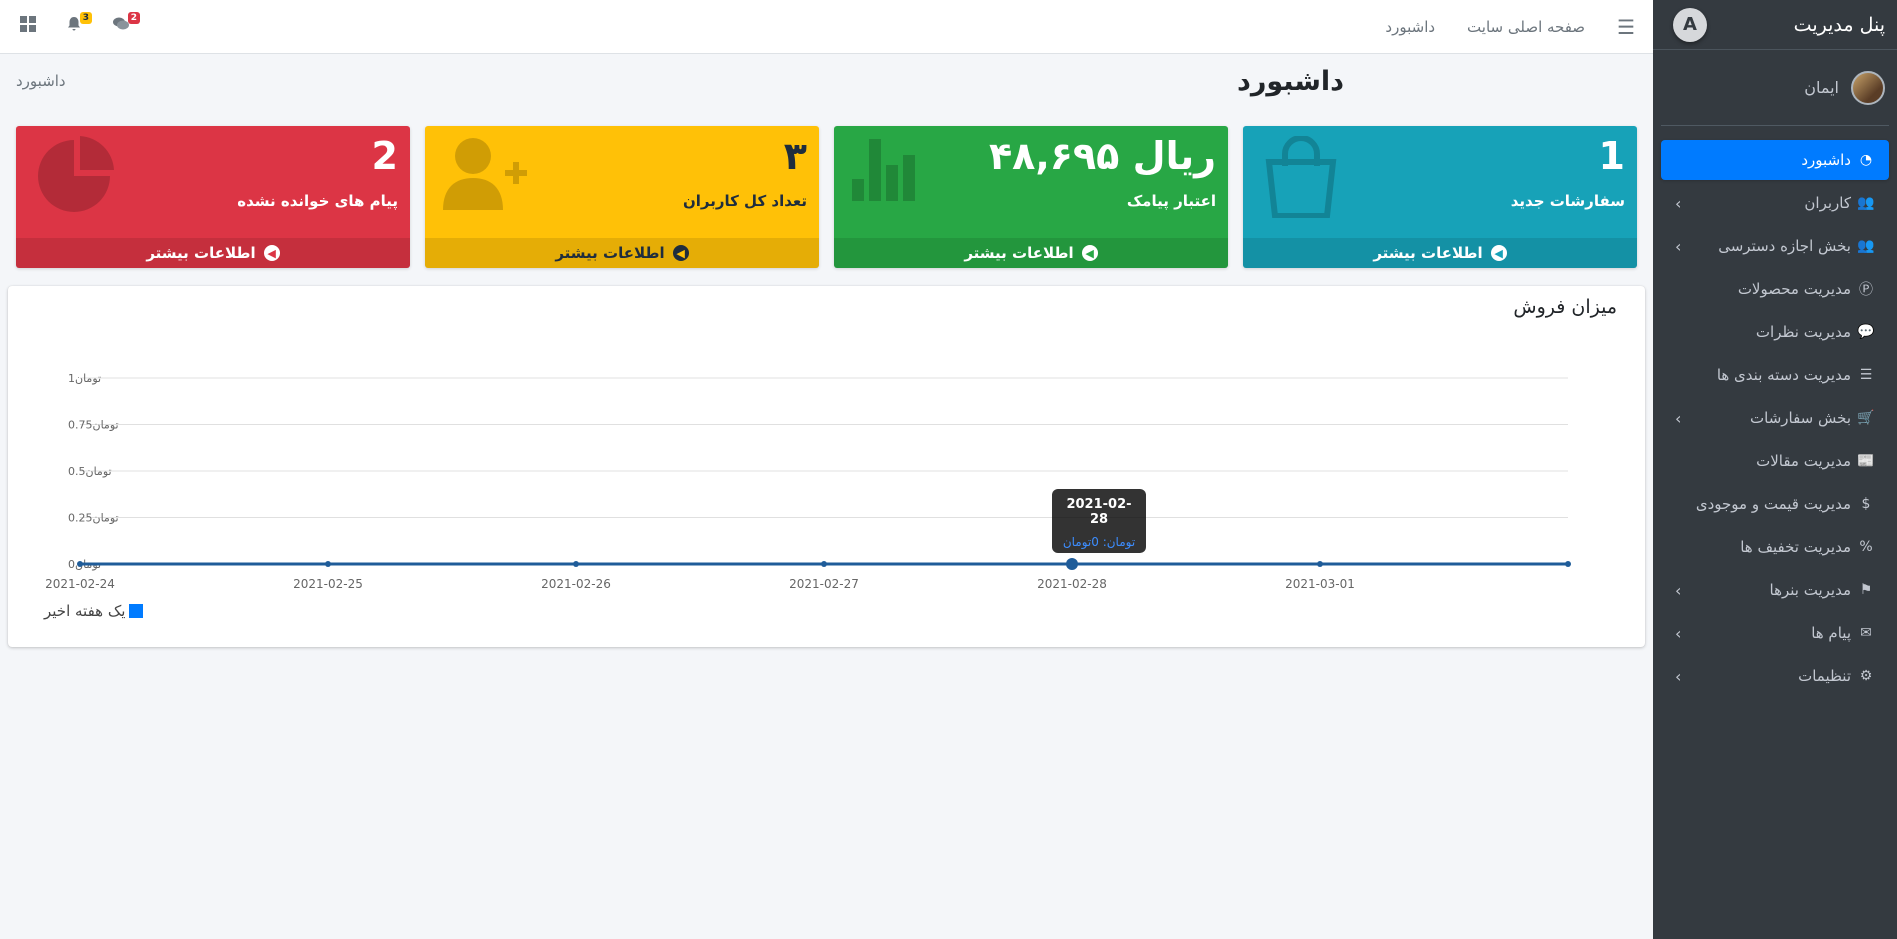 The image size is (1897, 939). I want to click on tooltip-title: 2021-02-28, so click(1099, 512).